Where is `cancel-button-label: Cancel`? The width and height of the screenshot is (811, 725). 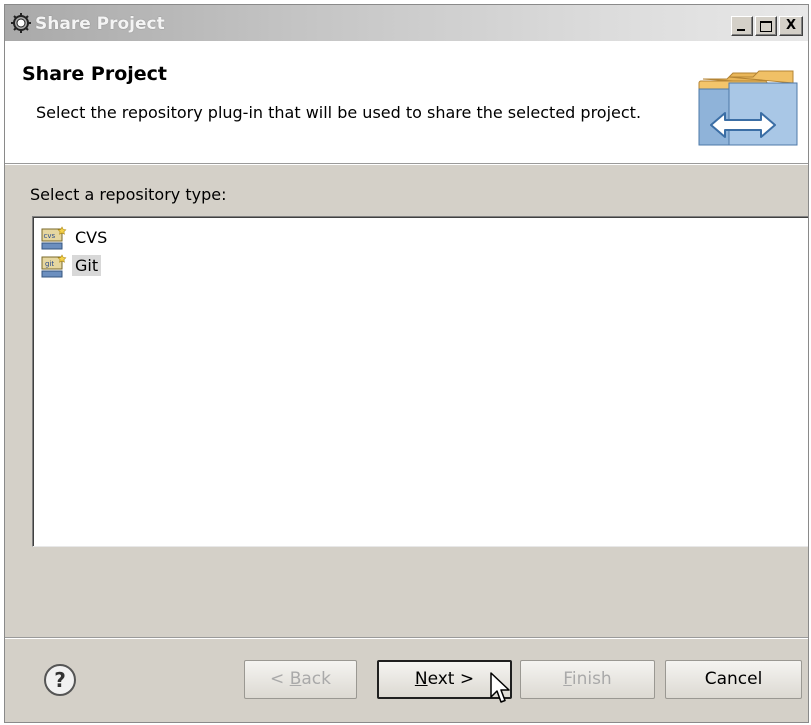 cancel-button-label: Cancel is located at coordinates (733, 679).